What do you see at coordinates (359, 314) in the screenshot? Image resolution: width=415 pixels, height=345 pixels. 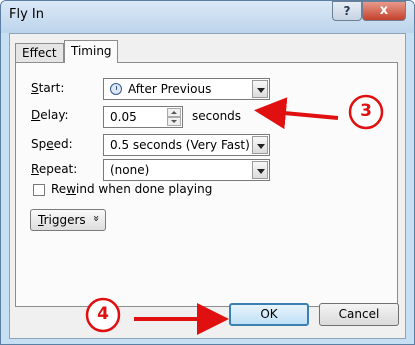 I see `cancel-button: Cancel` at bounding box center [359, 314].